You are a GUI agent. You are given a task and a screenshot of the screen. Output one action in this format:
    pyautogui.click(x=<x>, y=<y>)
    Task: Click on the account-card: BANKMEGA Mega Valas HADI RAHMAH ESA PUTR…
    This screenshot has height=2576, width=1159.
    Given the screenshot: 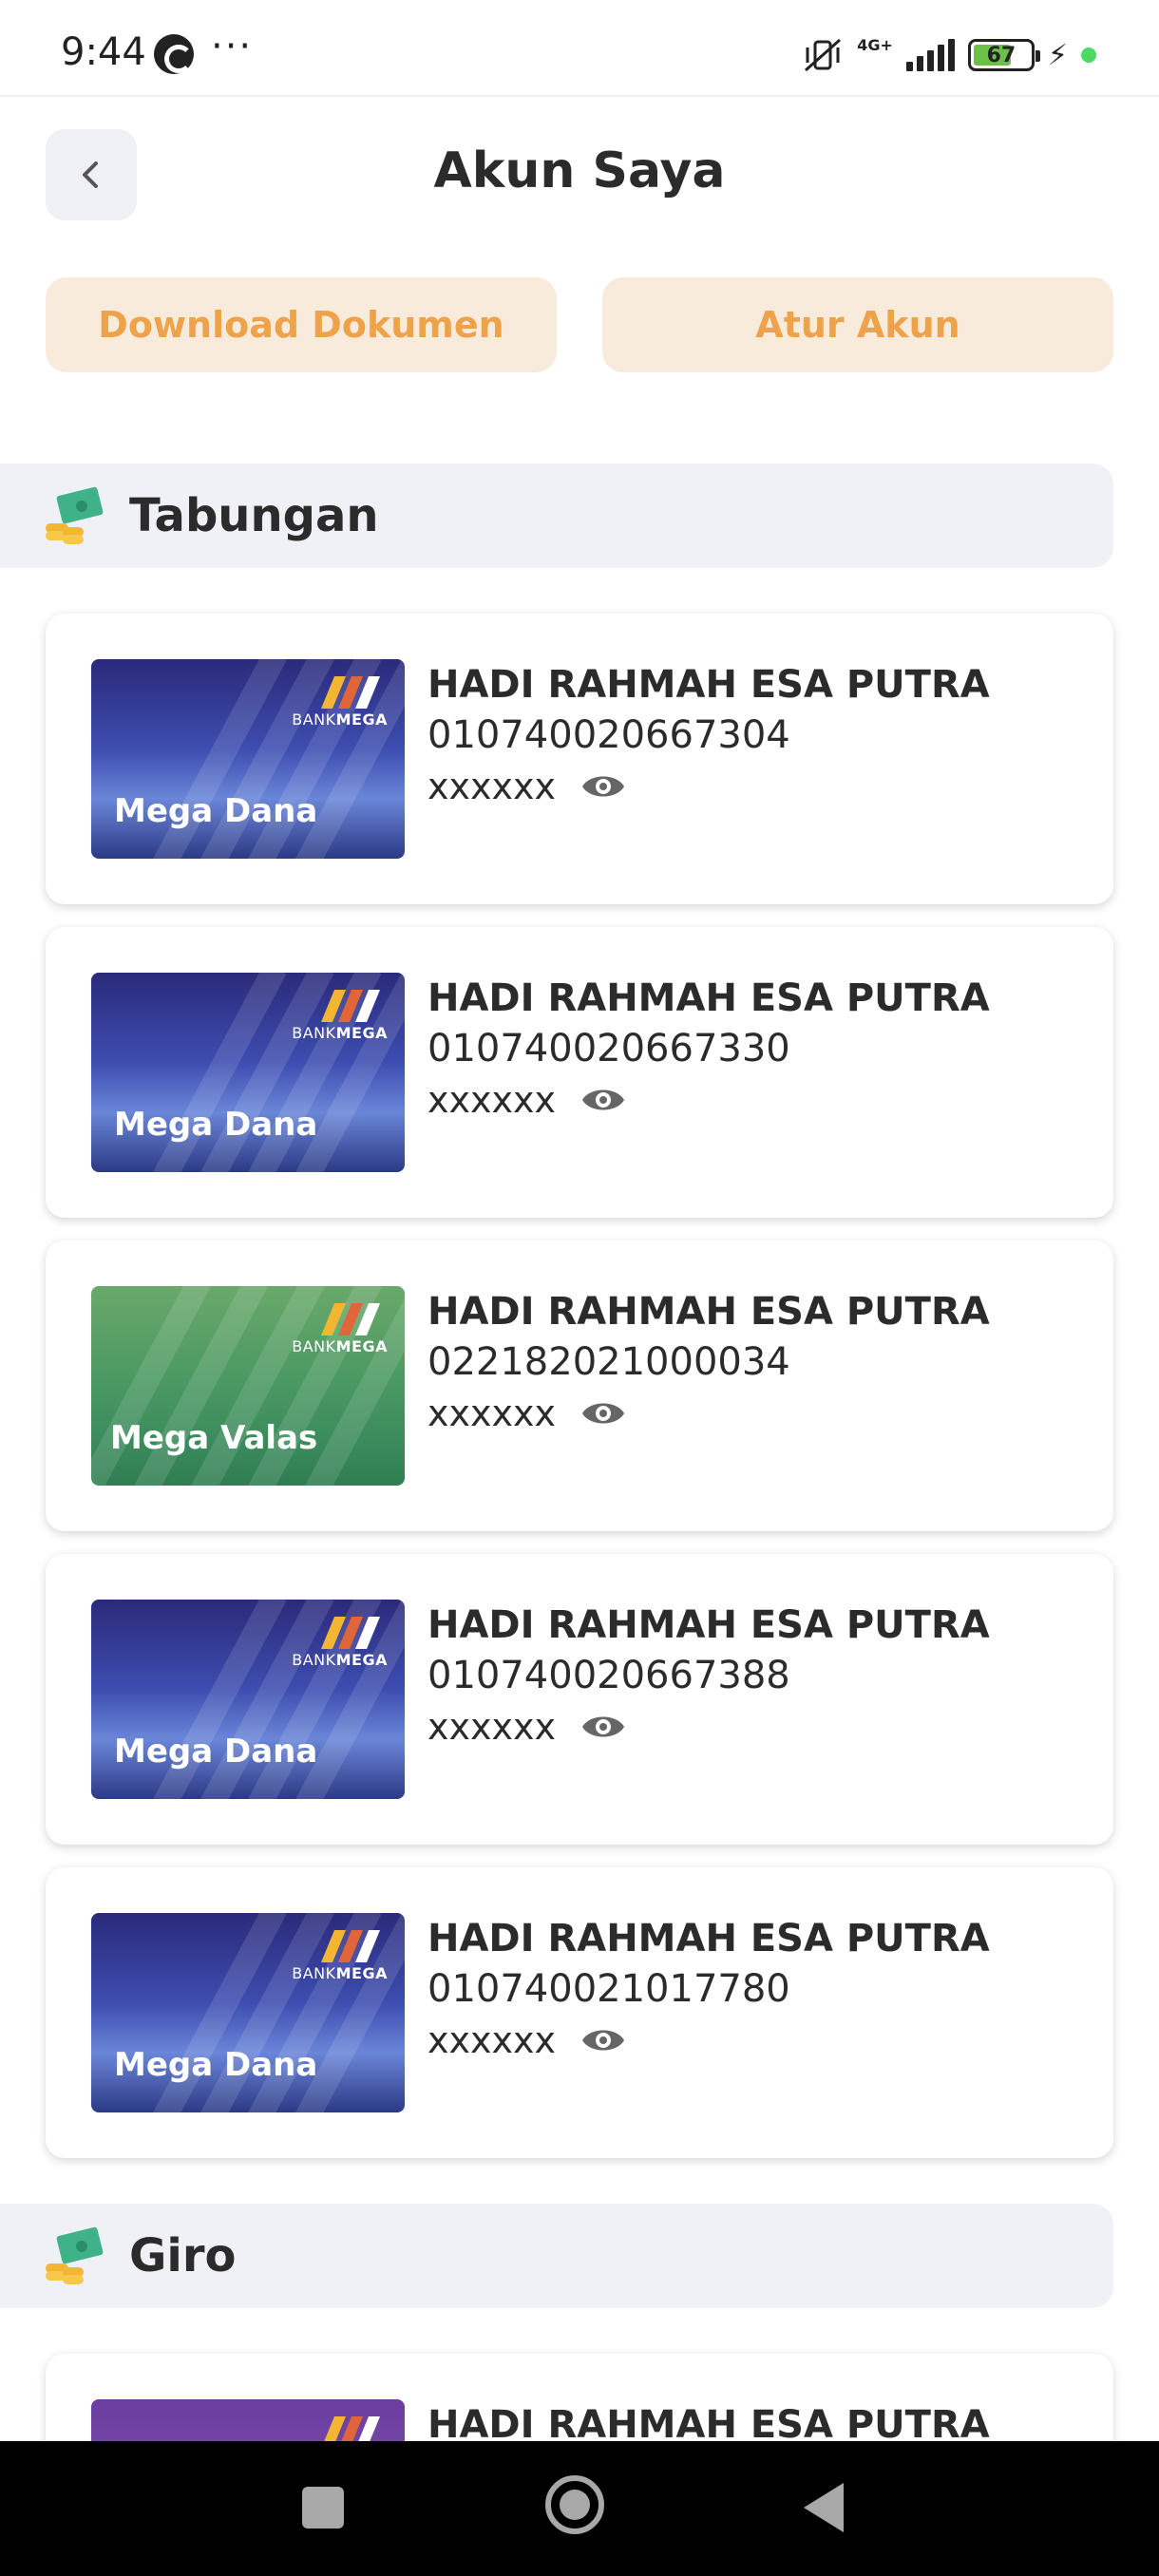 What is the action you would take?
    pyautogui.click(x=579, y=1386)
    